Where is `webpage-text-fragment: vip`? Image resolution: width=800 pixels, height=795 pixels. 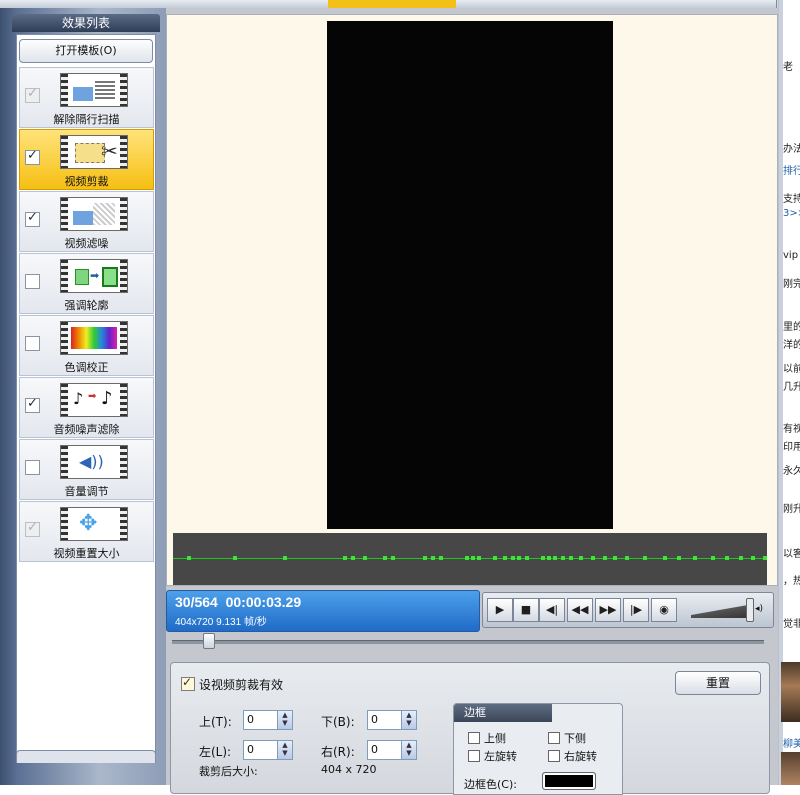 webpage-text-fragment: vip is located at coordinates (791, 255).